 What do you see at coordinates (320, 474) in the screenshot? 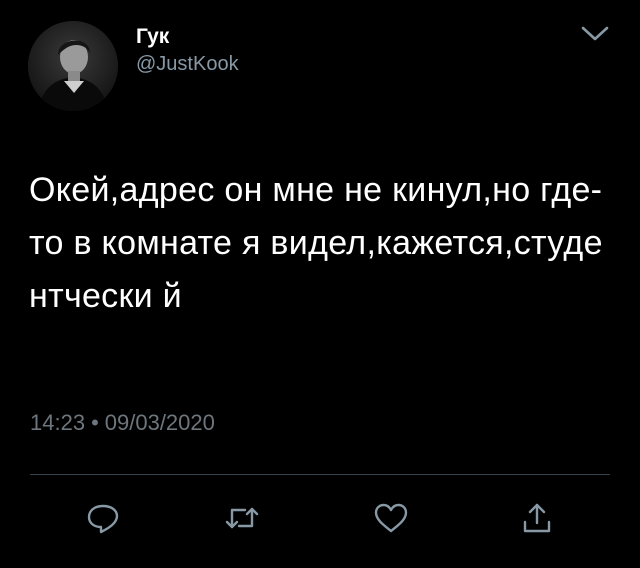
I see `divider` at bounding box center [320, 474].